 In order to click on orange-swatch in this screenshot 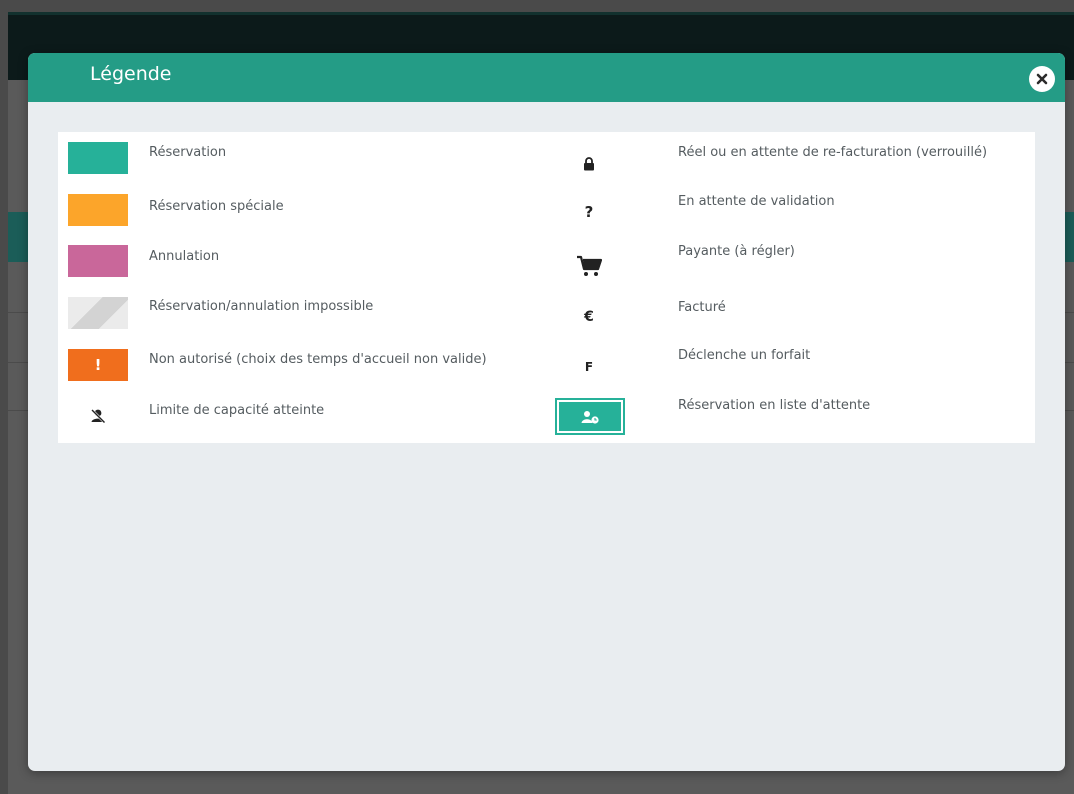, I will do `click(98, 210)`.